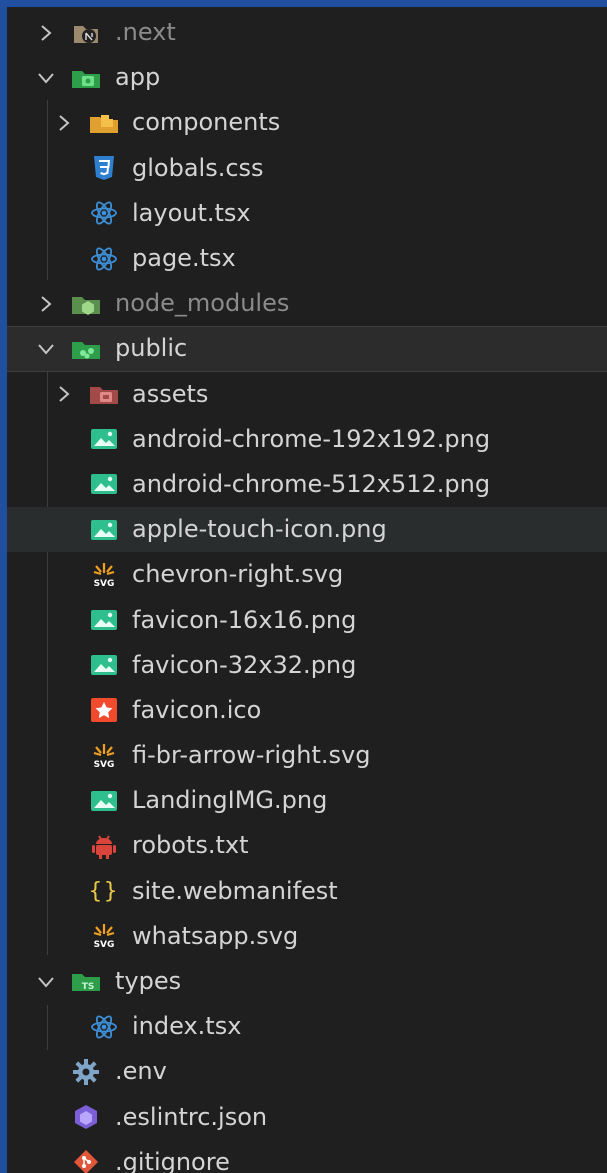 The height and width of the screenshot is (1173, 607). I want to click on tree-item-components-folder: components, so click(307, 122).